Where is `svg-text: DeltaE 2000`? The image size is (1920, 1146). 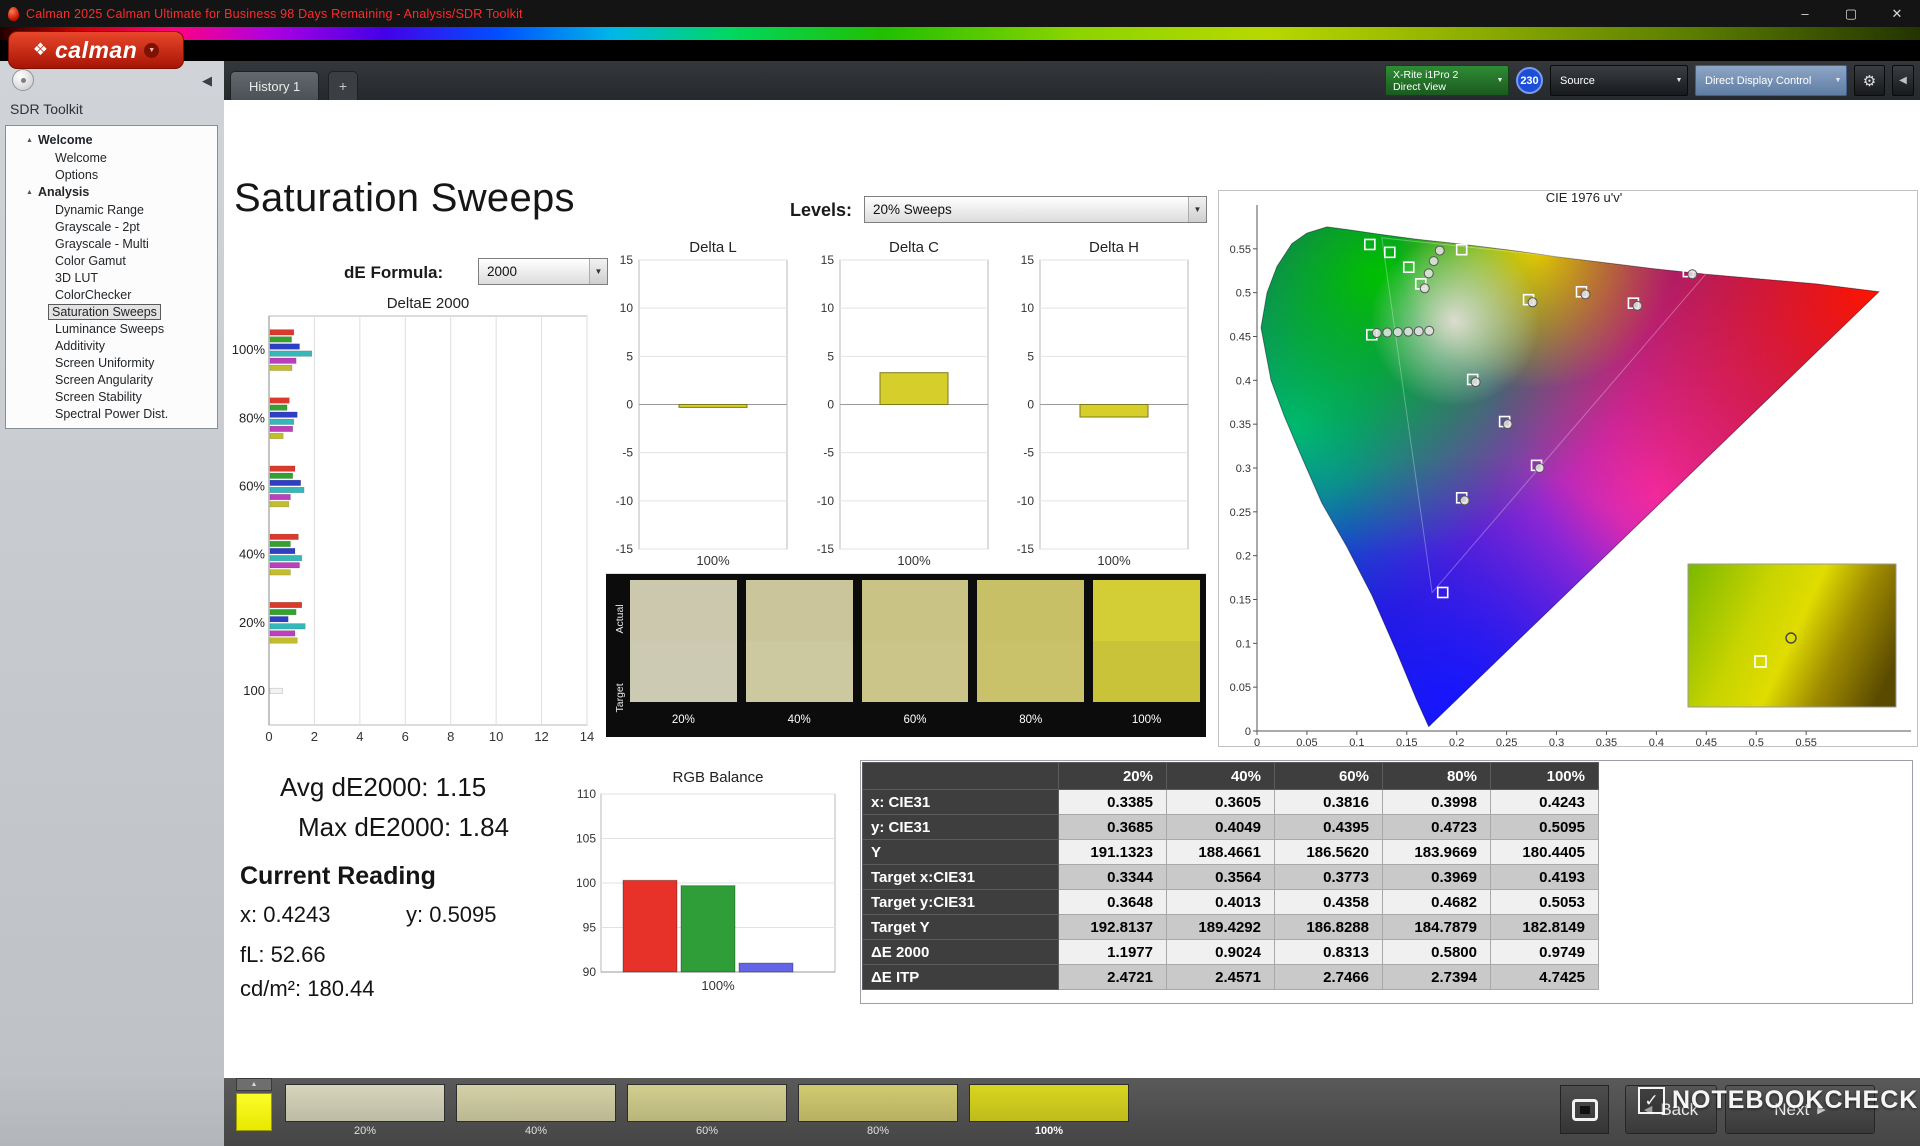
svg-text: DeltaE 2000 is located at coordinates (428, 303).